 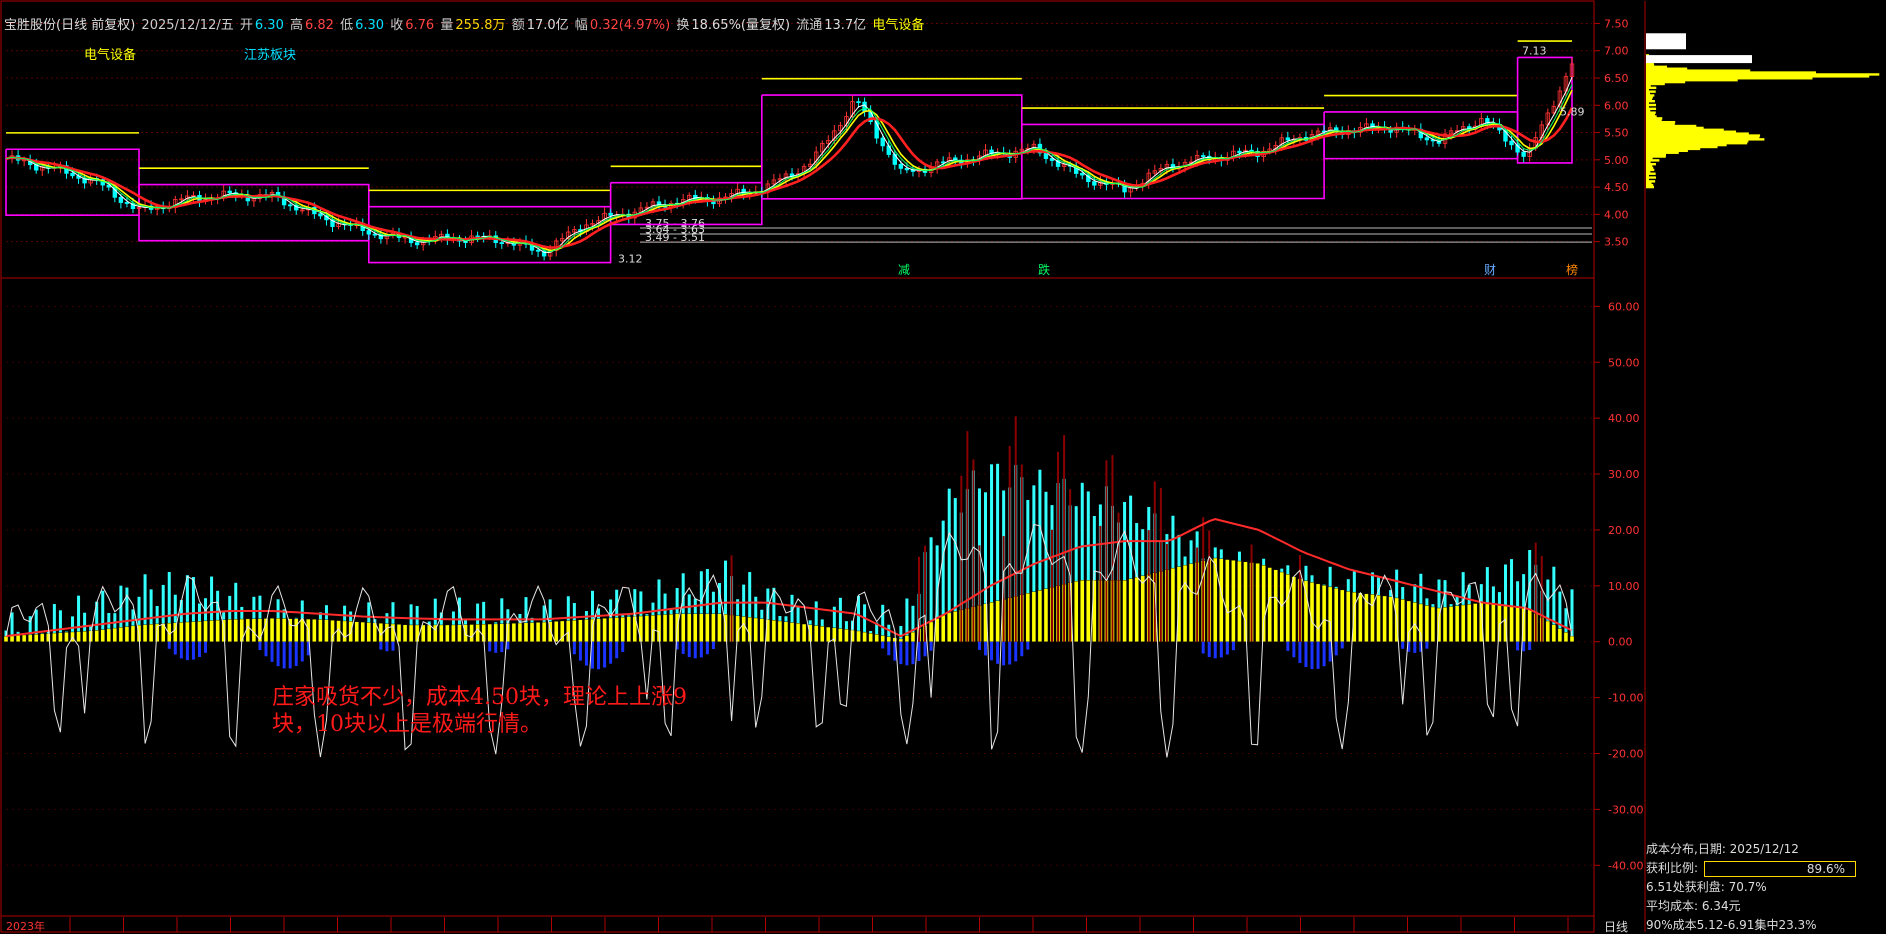 I want to click on frequency-label: 日线, so click(x=1616, y=926).